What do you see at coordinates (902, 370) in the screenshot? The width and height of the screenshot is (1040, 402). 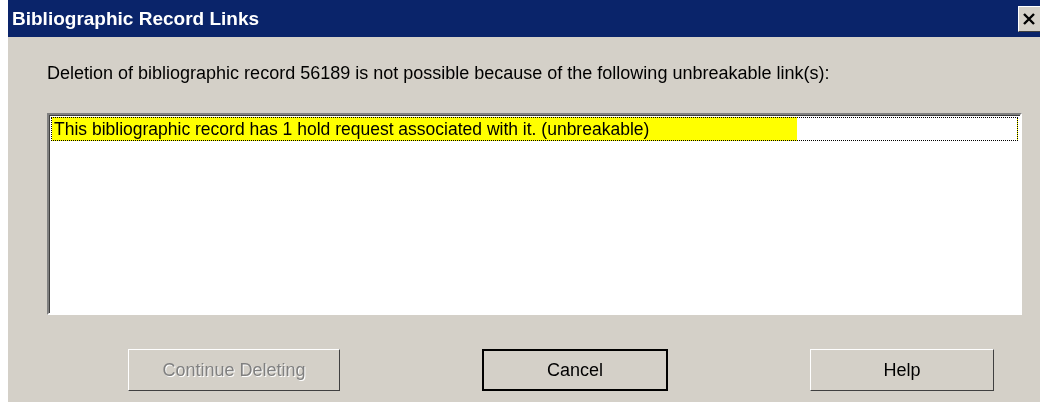 I see `dialog-button: Help` at bounding box center [902, 370].